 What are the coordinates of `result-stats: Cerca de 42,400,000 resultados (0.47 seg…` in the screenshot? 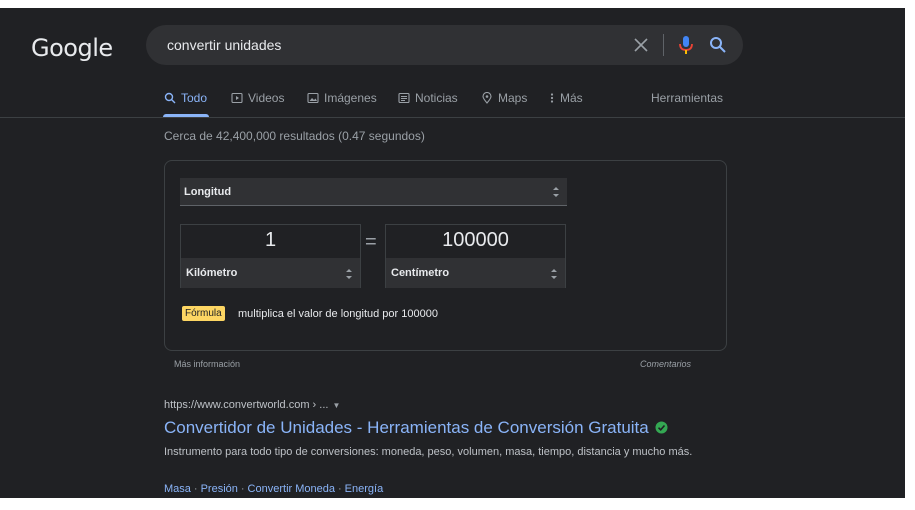 It's located at (294, 136).